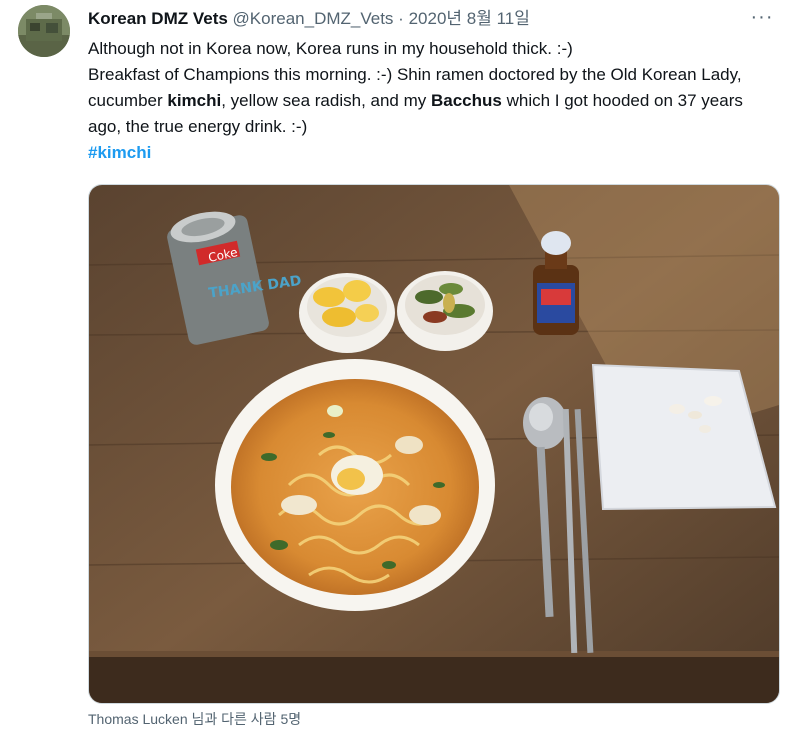 The width and height of the screenshot is (800, 733). I want to click on tweet-text-part-b: , yellow sea radish, and my, so click(326, 100).